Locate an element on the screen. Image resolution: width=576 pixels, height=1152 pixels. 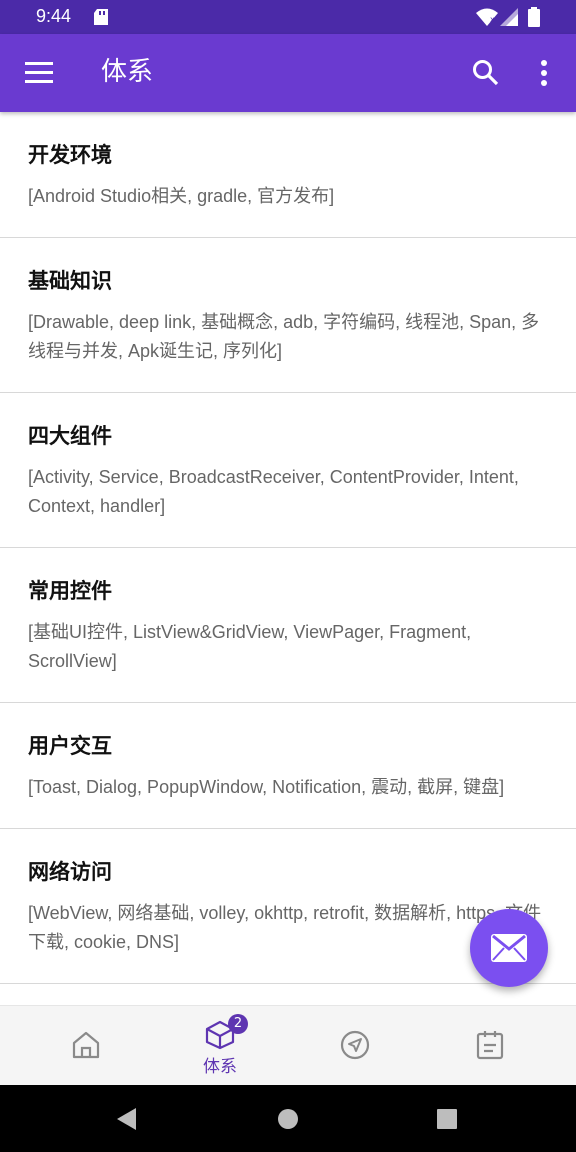
category-title: 用户交互 is located at coordinates (70, 746).